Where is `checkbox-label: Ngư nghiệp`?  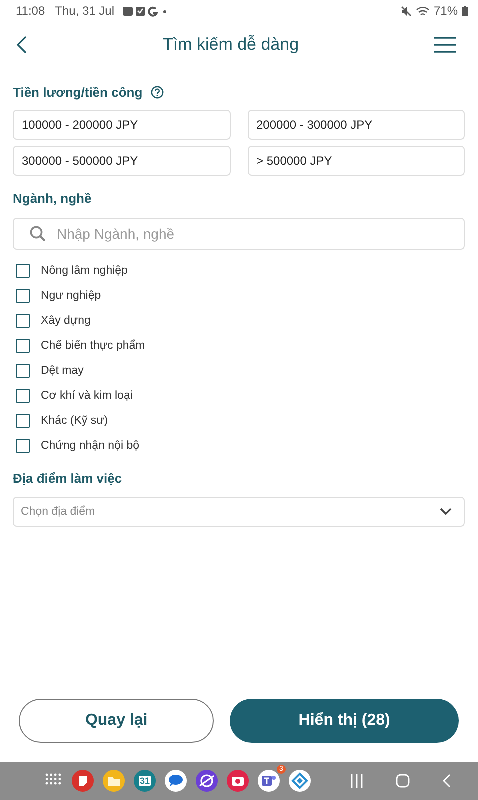
checkbox-label: Ngư nghiệp is located at coordinates (71, 296).